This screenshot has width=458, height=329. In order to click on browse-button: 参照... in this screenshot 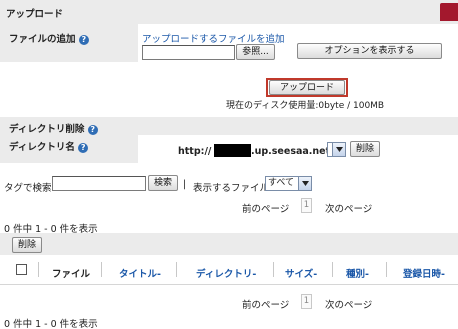, I will do `click(255, 52)`.